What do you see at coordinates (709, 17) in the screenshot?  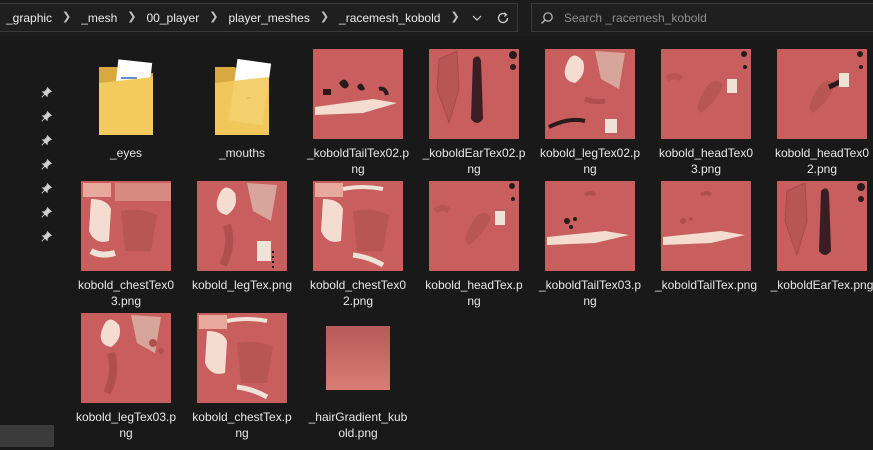 I see `search-input` at bounding box center [709, 17].